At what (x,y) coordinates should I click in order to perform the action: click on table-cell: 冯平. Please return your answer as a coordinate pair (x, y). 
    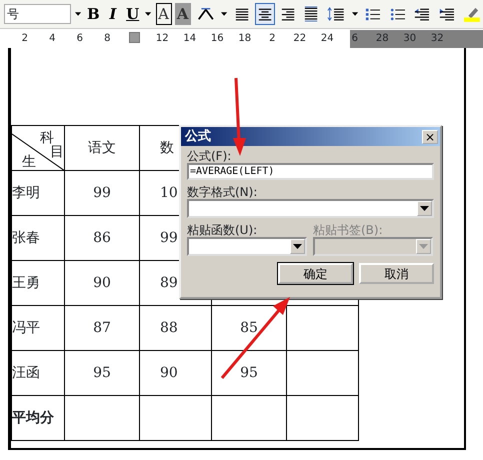
    Looking at the image, I should click on (38, 328).